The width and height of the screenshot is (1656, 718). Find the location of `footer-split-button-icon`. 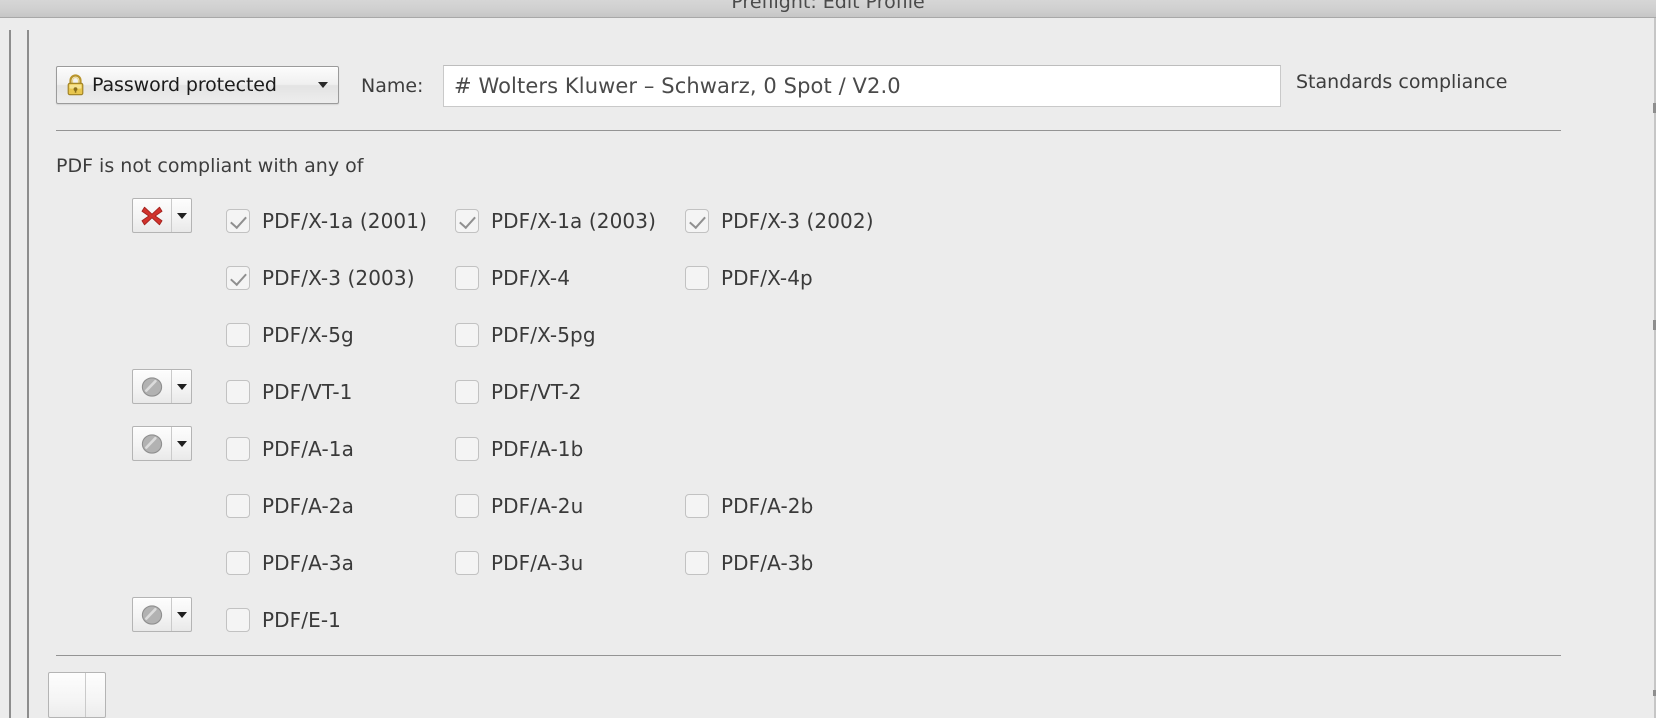

footer-split-button-icon is located at coordinates (67, 695).